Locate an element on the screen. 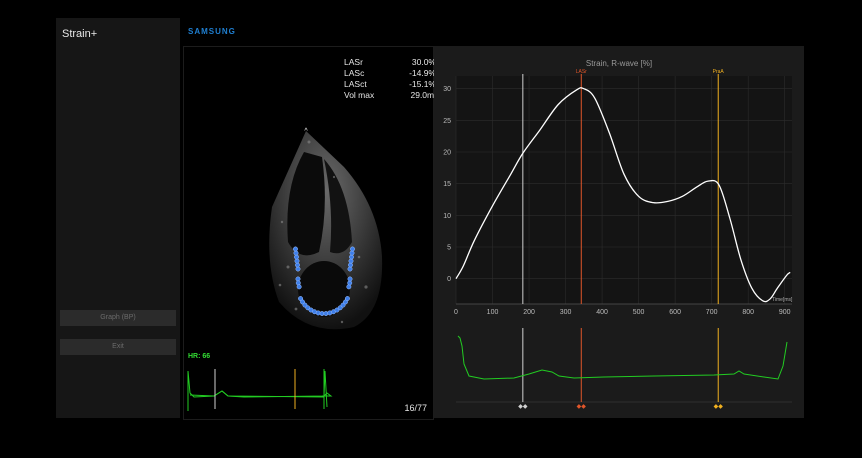  sidebar-title: Strain+ is located at coordinates (80, 34).